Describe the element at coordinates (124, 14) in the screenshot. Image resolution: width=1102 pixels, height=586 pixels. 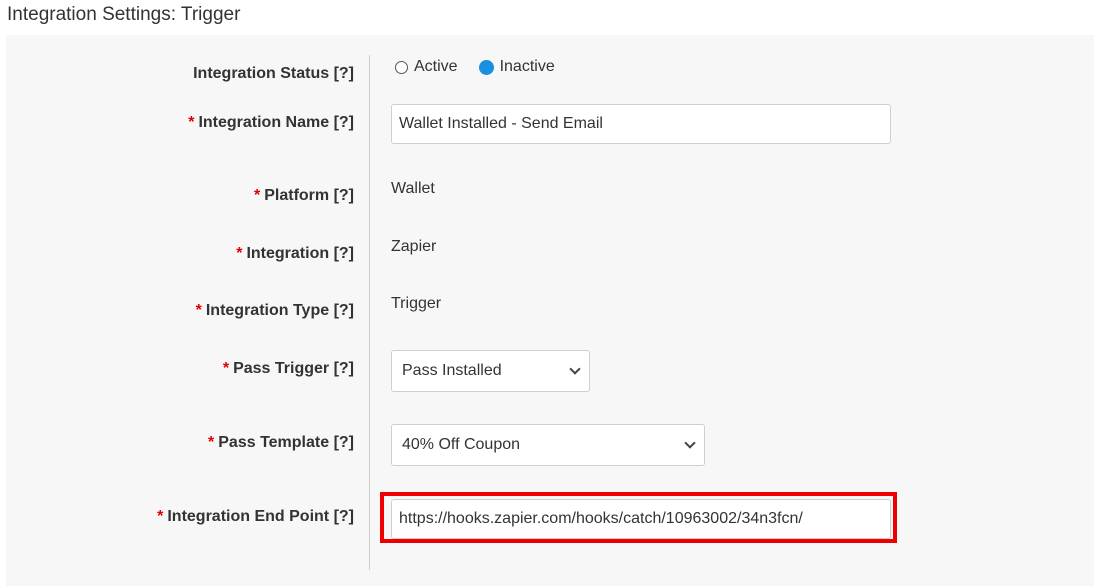
I see `page-title: Integration Settings: Trigger` at that location.